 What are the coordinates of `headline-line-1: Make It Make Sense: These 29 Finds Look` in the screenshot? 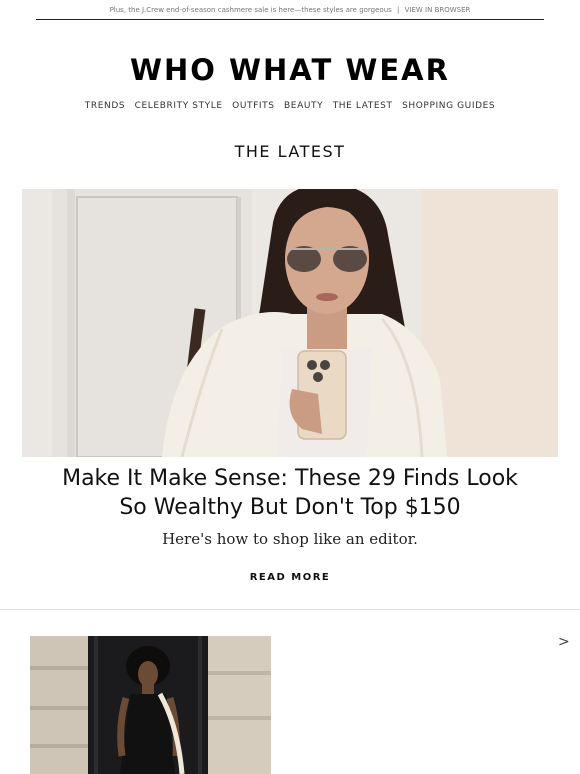 It's located at (290, 478).